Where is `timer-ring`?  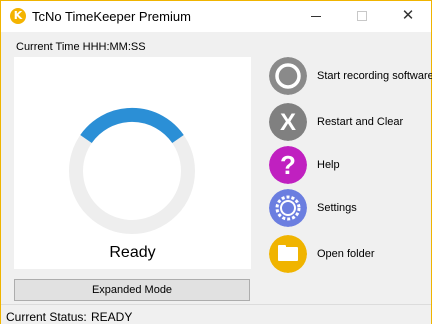
timer-ring is located at coordinates (132, 170).